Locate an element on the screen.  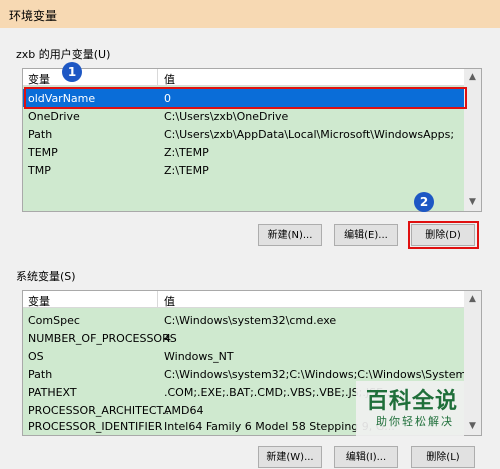
table-row: OneDrive C:\Users\zxb\OneDrive is located at coordinates (252, 116).